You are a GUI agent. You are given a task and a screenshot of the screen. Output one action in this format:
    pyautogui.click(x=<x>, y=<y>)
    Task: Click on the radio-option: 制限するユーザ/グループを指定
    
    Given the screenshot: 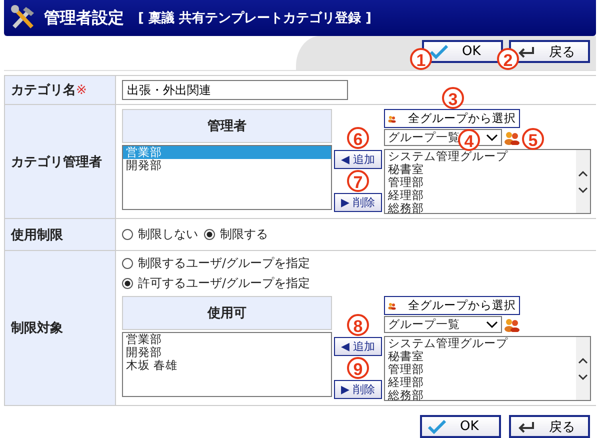 What is the action you would take?
    pyautogui.click(x=356, y=263)
    